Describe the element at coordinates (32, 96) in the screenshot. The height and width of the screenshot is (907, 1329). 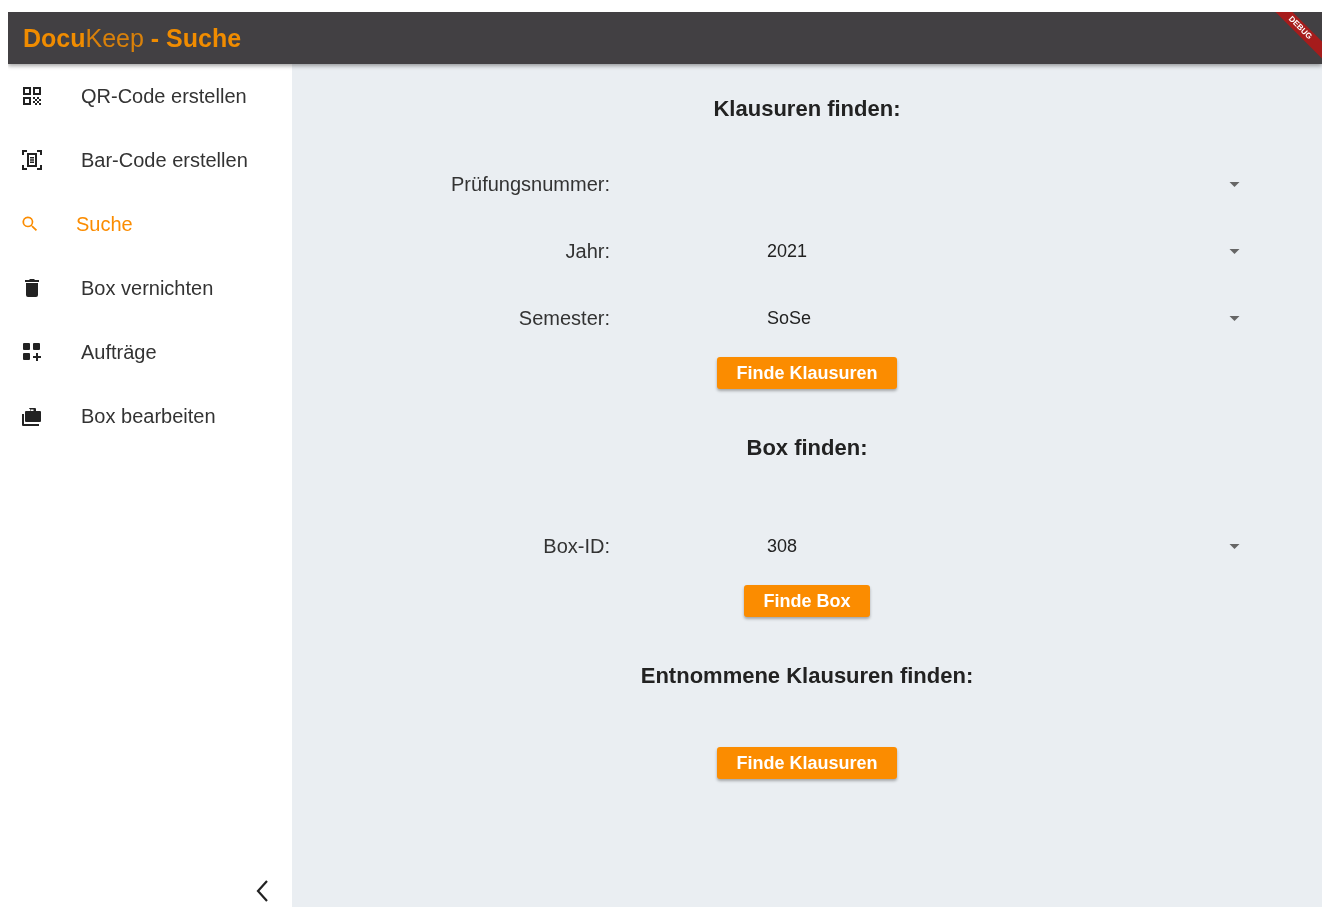
I see `qr-code-icon` at that location.